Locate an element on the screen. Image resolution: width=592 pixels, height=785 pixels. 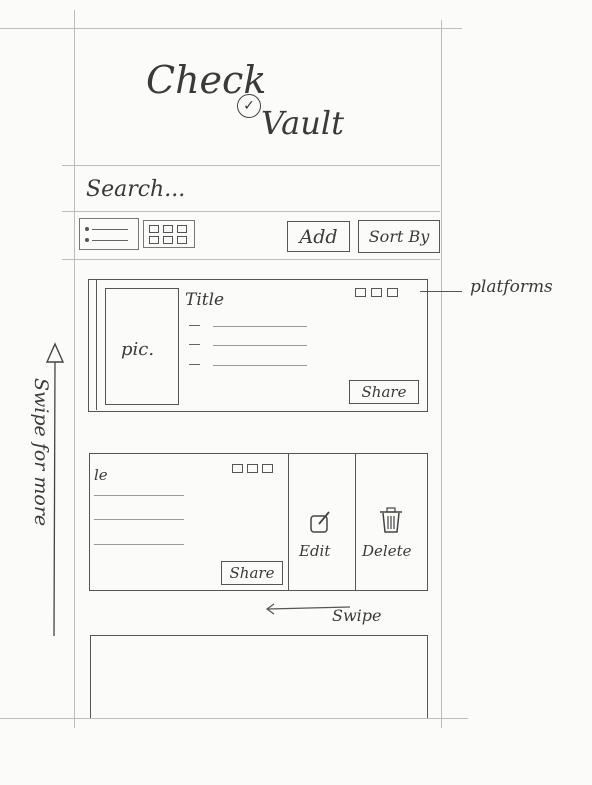
item-picture: pic. is located at coordinates (142, 346).